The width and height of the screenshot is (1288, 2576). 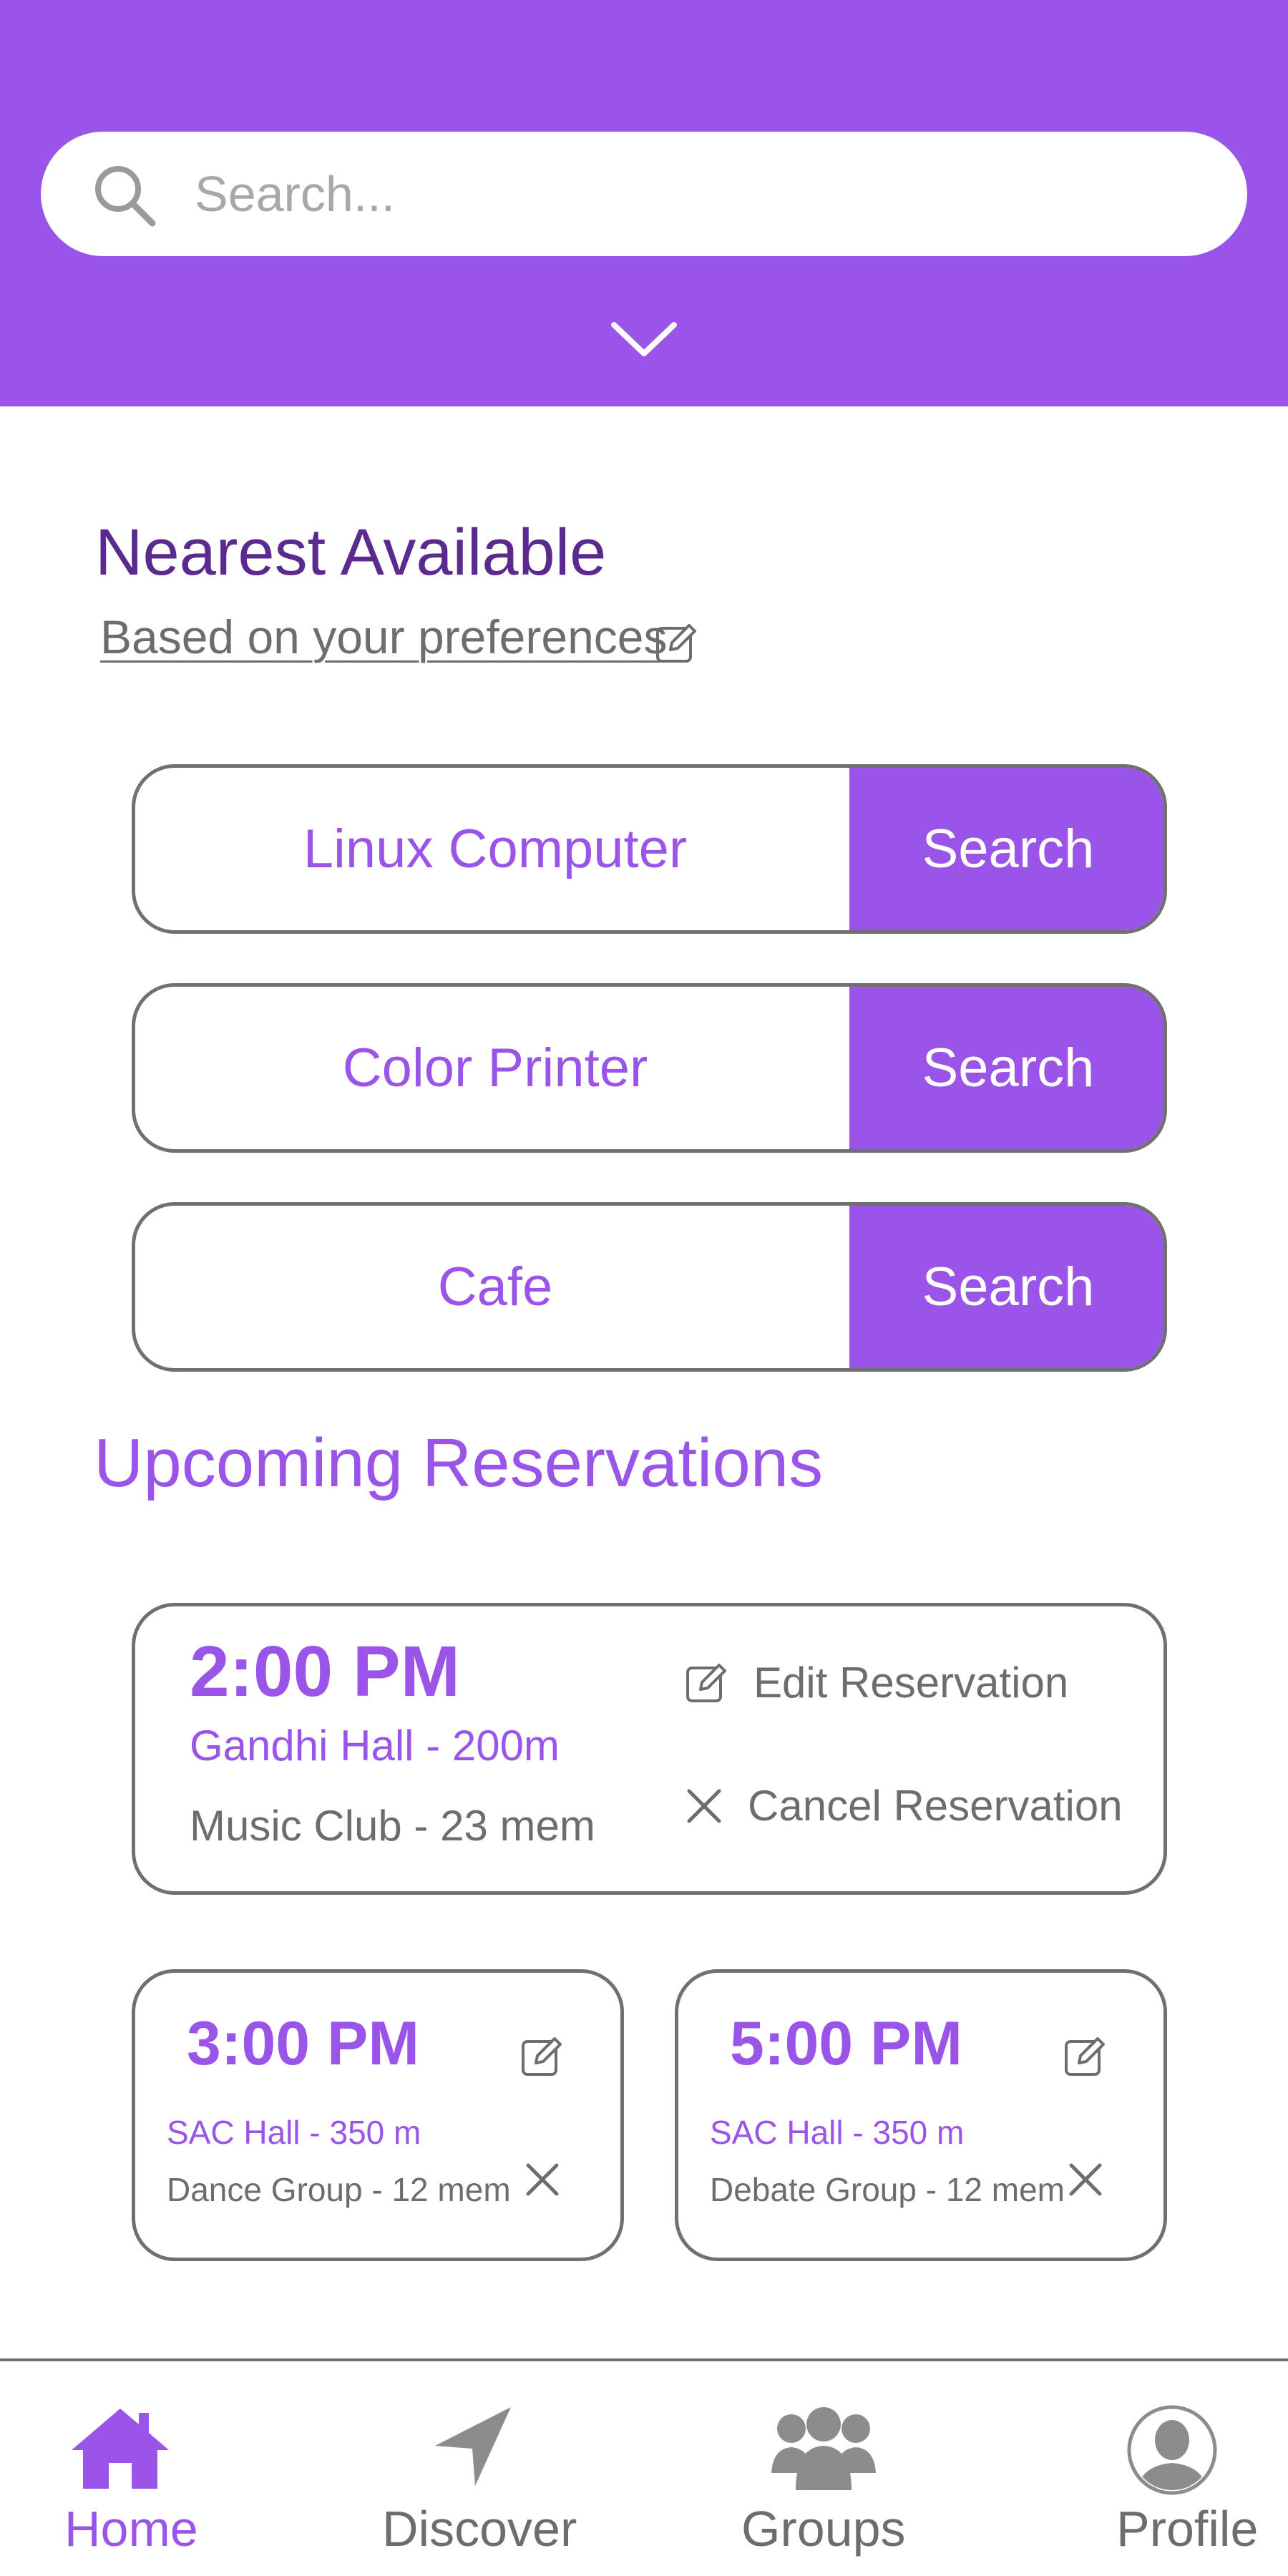 I want to click on nav-item-discover: Discover, so click(x=474, y=2468).